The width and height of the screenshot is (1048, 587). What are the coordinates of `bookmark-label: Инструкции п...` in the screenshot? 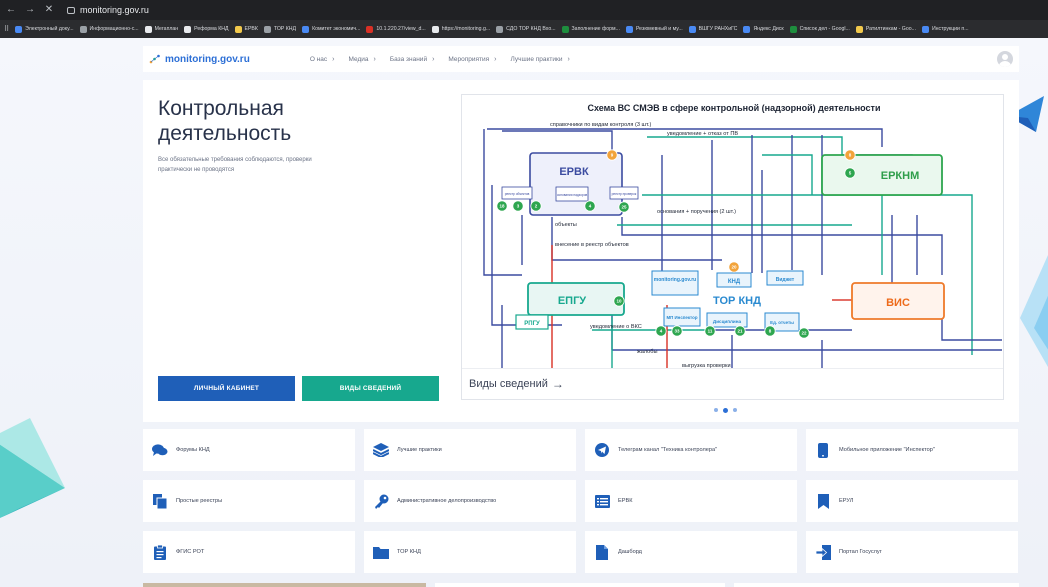 It's located at (950, 29).